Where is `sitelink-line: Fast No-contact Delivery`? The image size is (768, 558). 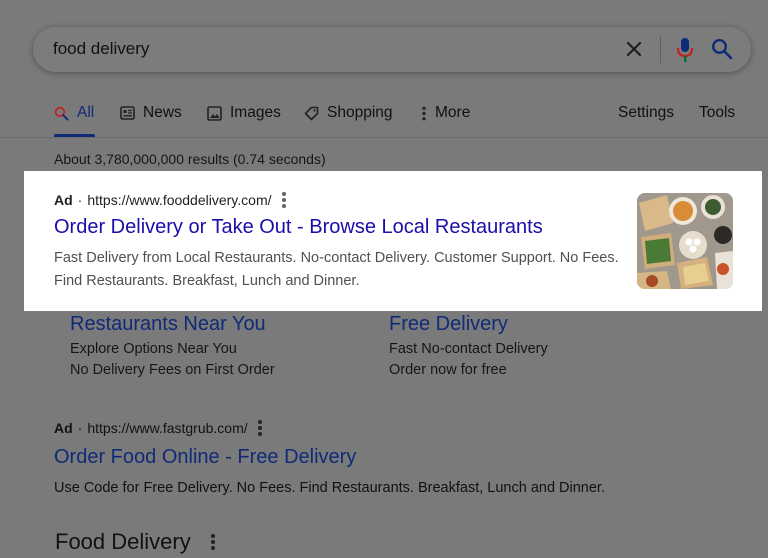
sitelink-line: Fast No-contact Delivery is located at coordinates (468, 349).